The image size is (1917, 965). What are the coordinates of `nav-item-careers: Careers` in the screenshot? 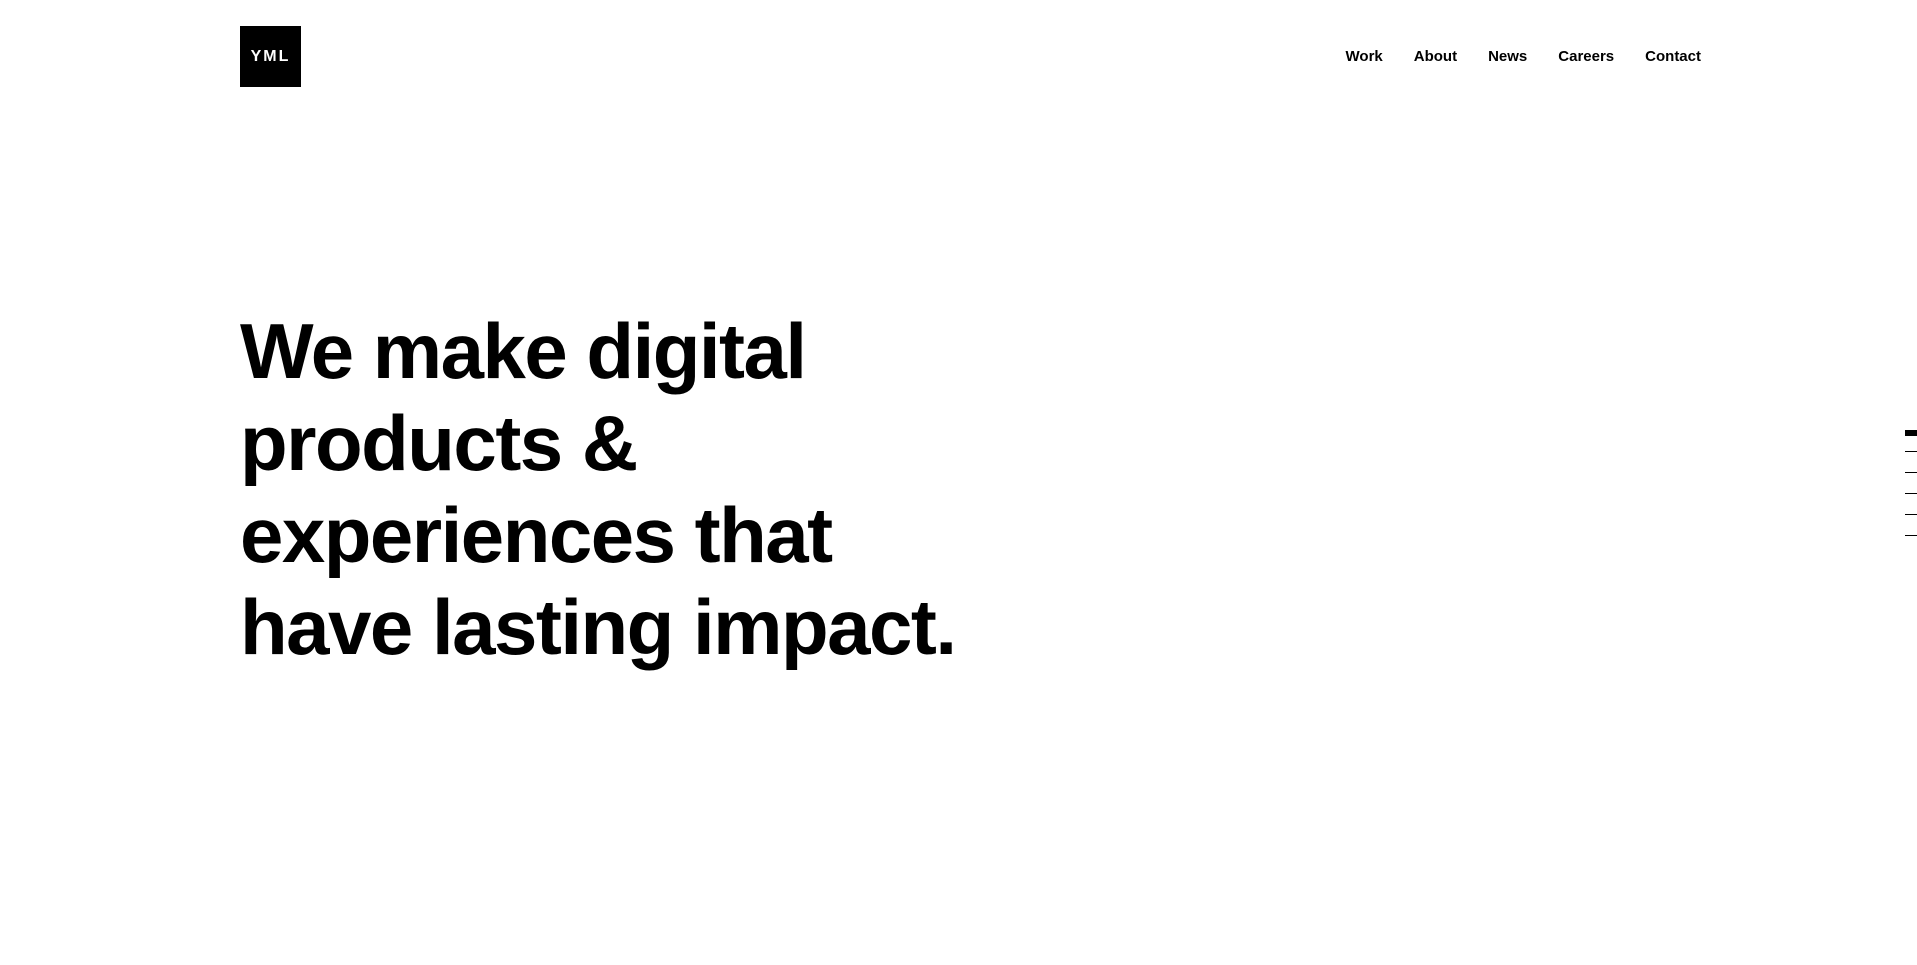 It's located at (1586, 57).